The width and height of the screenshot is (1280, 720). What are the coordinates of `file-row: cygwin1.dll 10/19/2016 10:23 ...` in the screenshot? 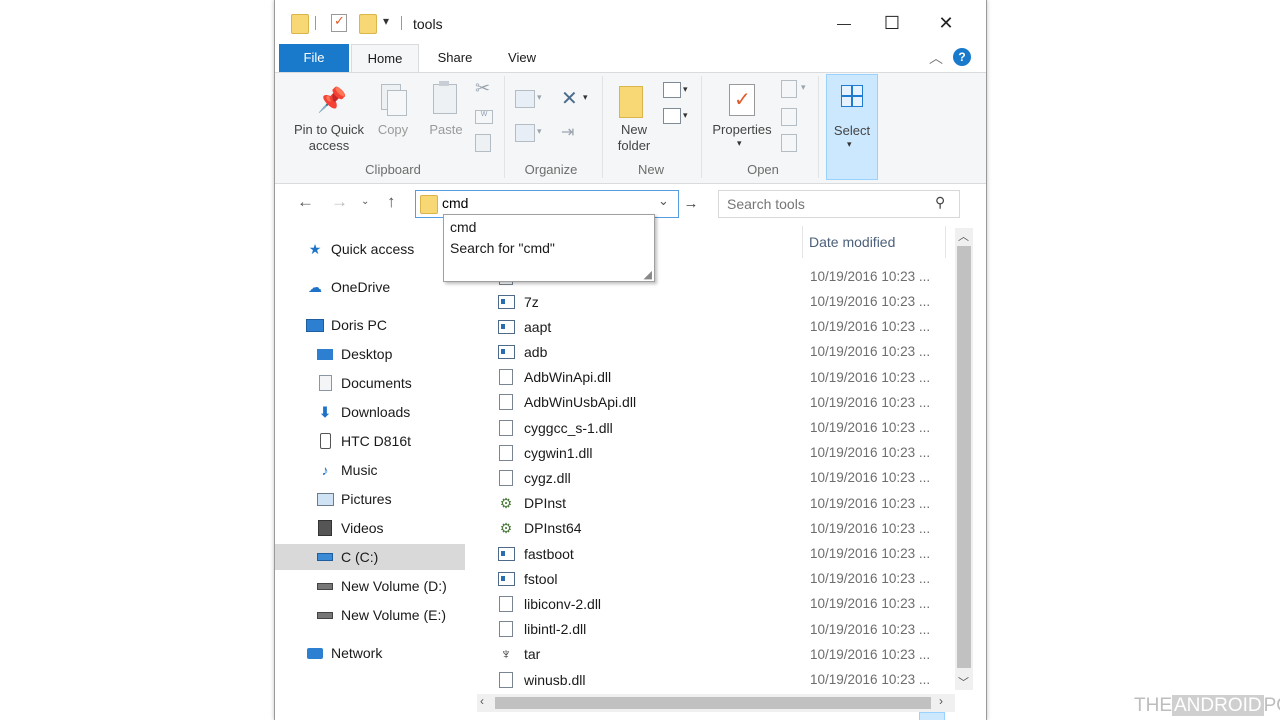 It's located at (722, 452).